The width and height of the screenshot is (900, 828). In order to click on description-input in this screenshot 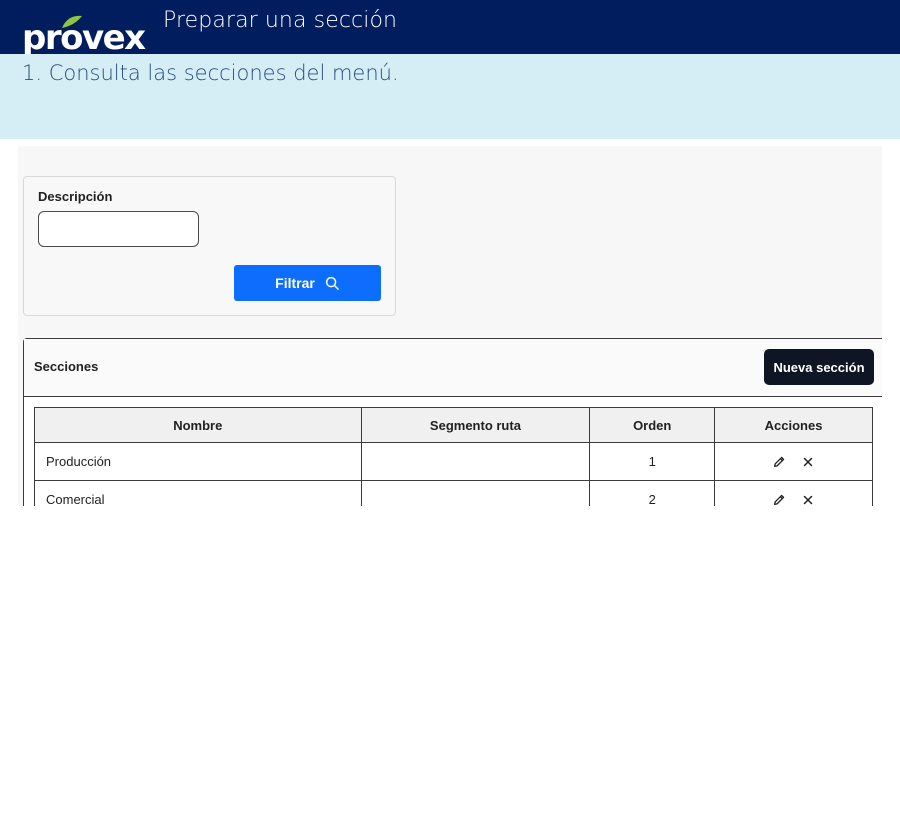, I will do `click(118, 229)`.